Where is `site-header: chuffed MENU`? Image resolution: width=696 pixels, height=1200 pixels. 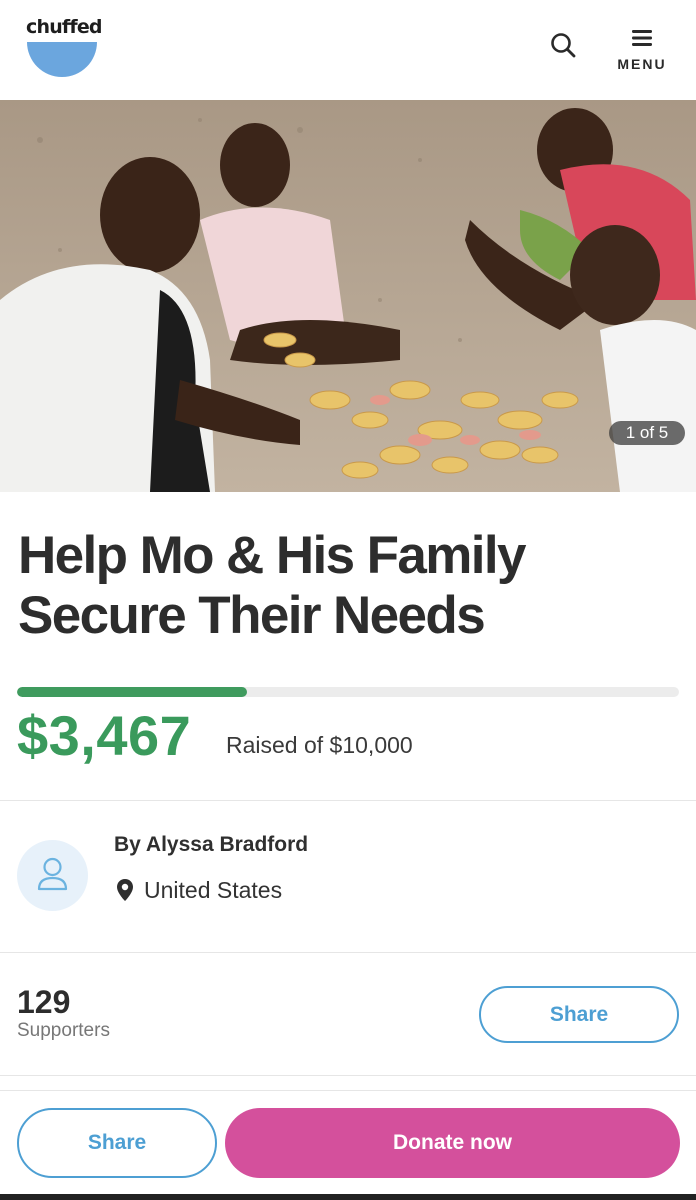
site-header: chuffed MENU is located at coordinates (348, 50).